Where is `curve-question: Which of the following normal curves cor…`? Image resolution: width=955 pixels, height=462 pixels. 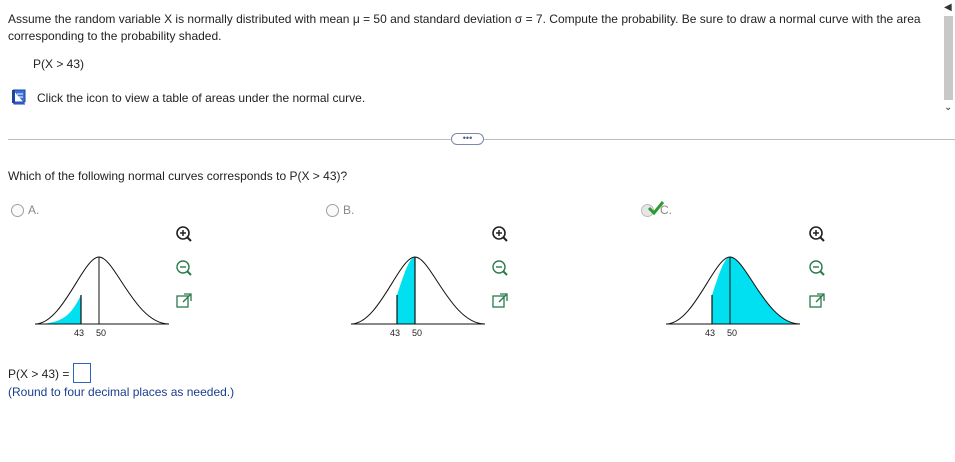
curve-question: Which of the following normal curves cor… is located at coordinates (178, 176).